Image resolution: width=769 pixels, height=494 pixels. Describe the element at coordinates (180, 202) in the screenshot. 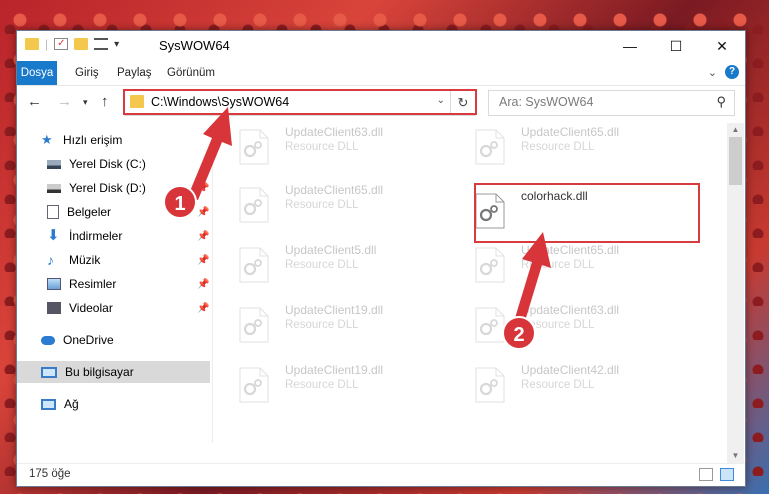

I see `step-marker-1: 1` at that location.